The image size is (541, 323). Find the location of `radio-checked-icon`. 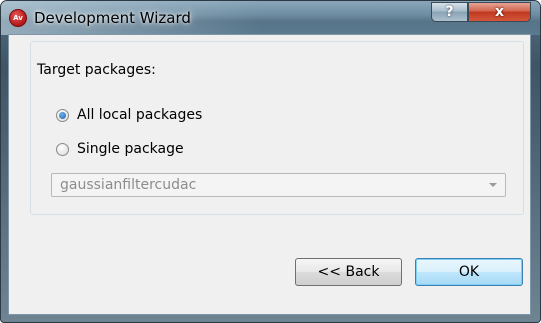

radio-checked-icon is located at coordinates (62, 115).